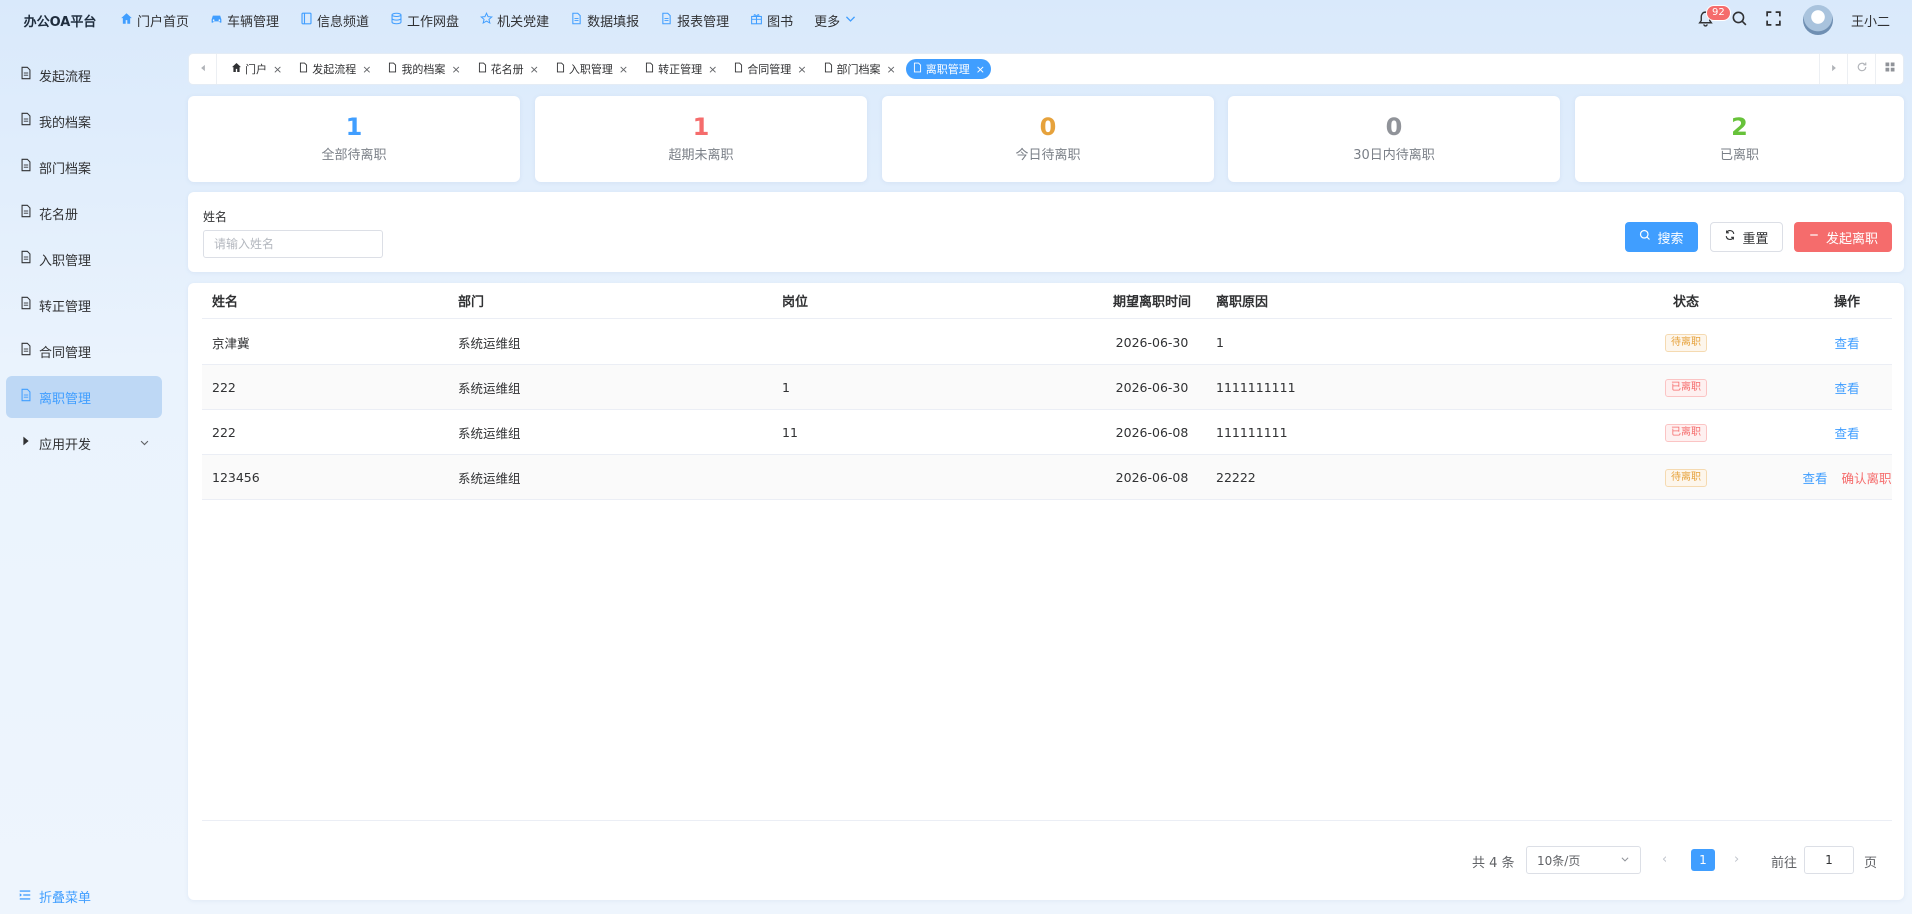  What do you see at coordinates (154, 20) in the screenshot?
I see `topnav-item-home: 门户首页` at bounding box center [154, 20].